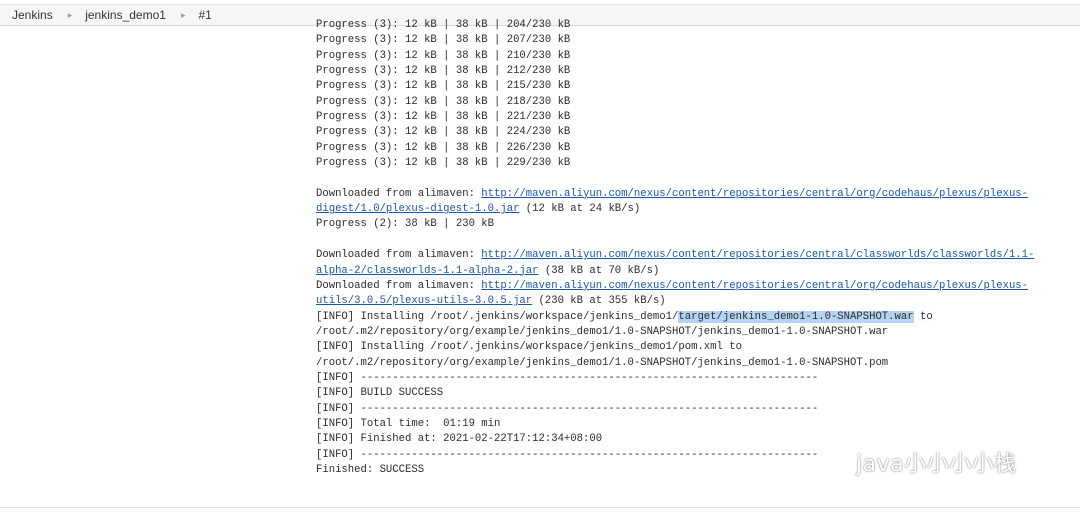  What do you see at coordinates (443, 101) in the screenshot?
I see `console-line: Progress (3): 12 kB | 38 kB | 218/230 kB` at bounding box center [443, 101].